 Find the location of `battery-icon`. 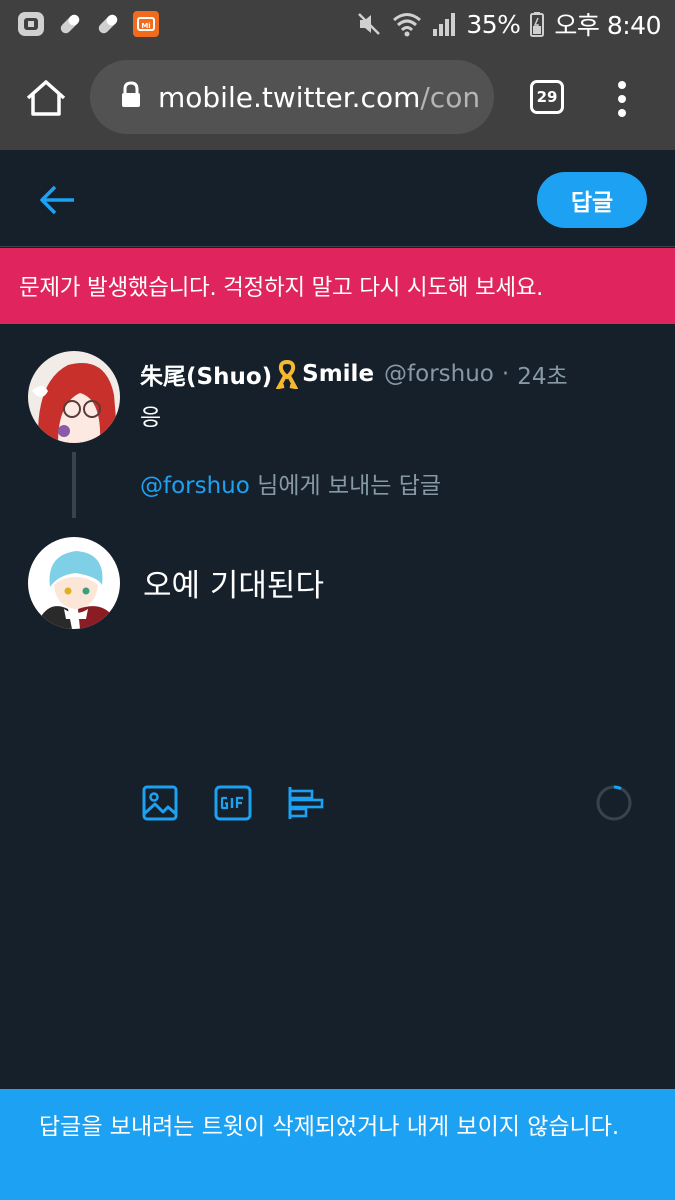

battery-icon is located at coordinates (537, 24).